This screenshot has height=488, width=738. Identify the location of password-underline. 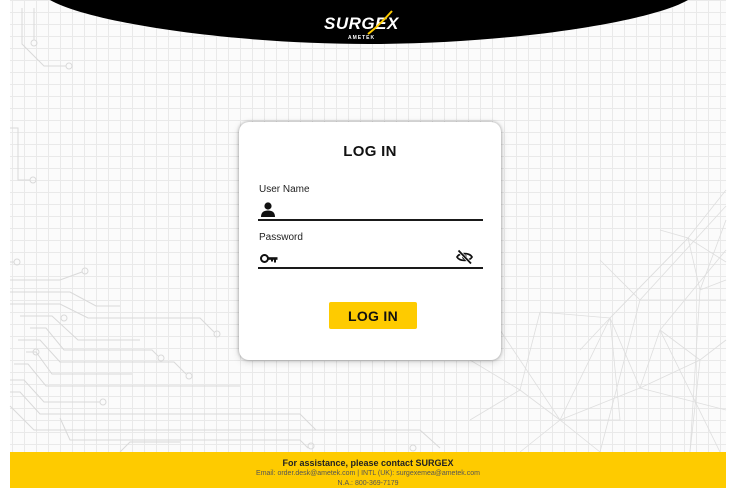
(370, 268).